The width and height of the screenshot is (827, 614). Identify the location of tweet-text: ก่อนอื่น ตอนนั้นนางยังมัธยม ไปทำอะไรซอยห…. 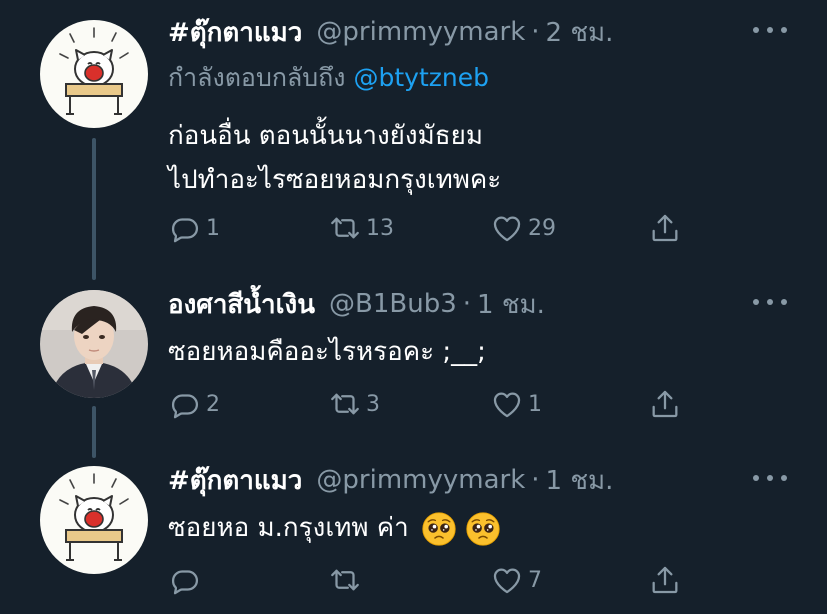
(334, 158).